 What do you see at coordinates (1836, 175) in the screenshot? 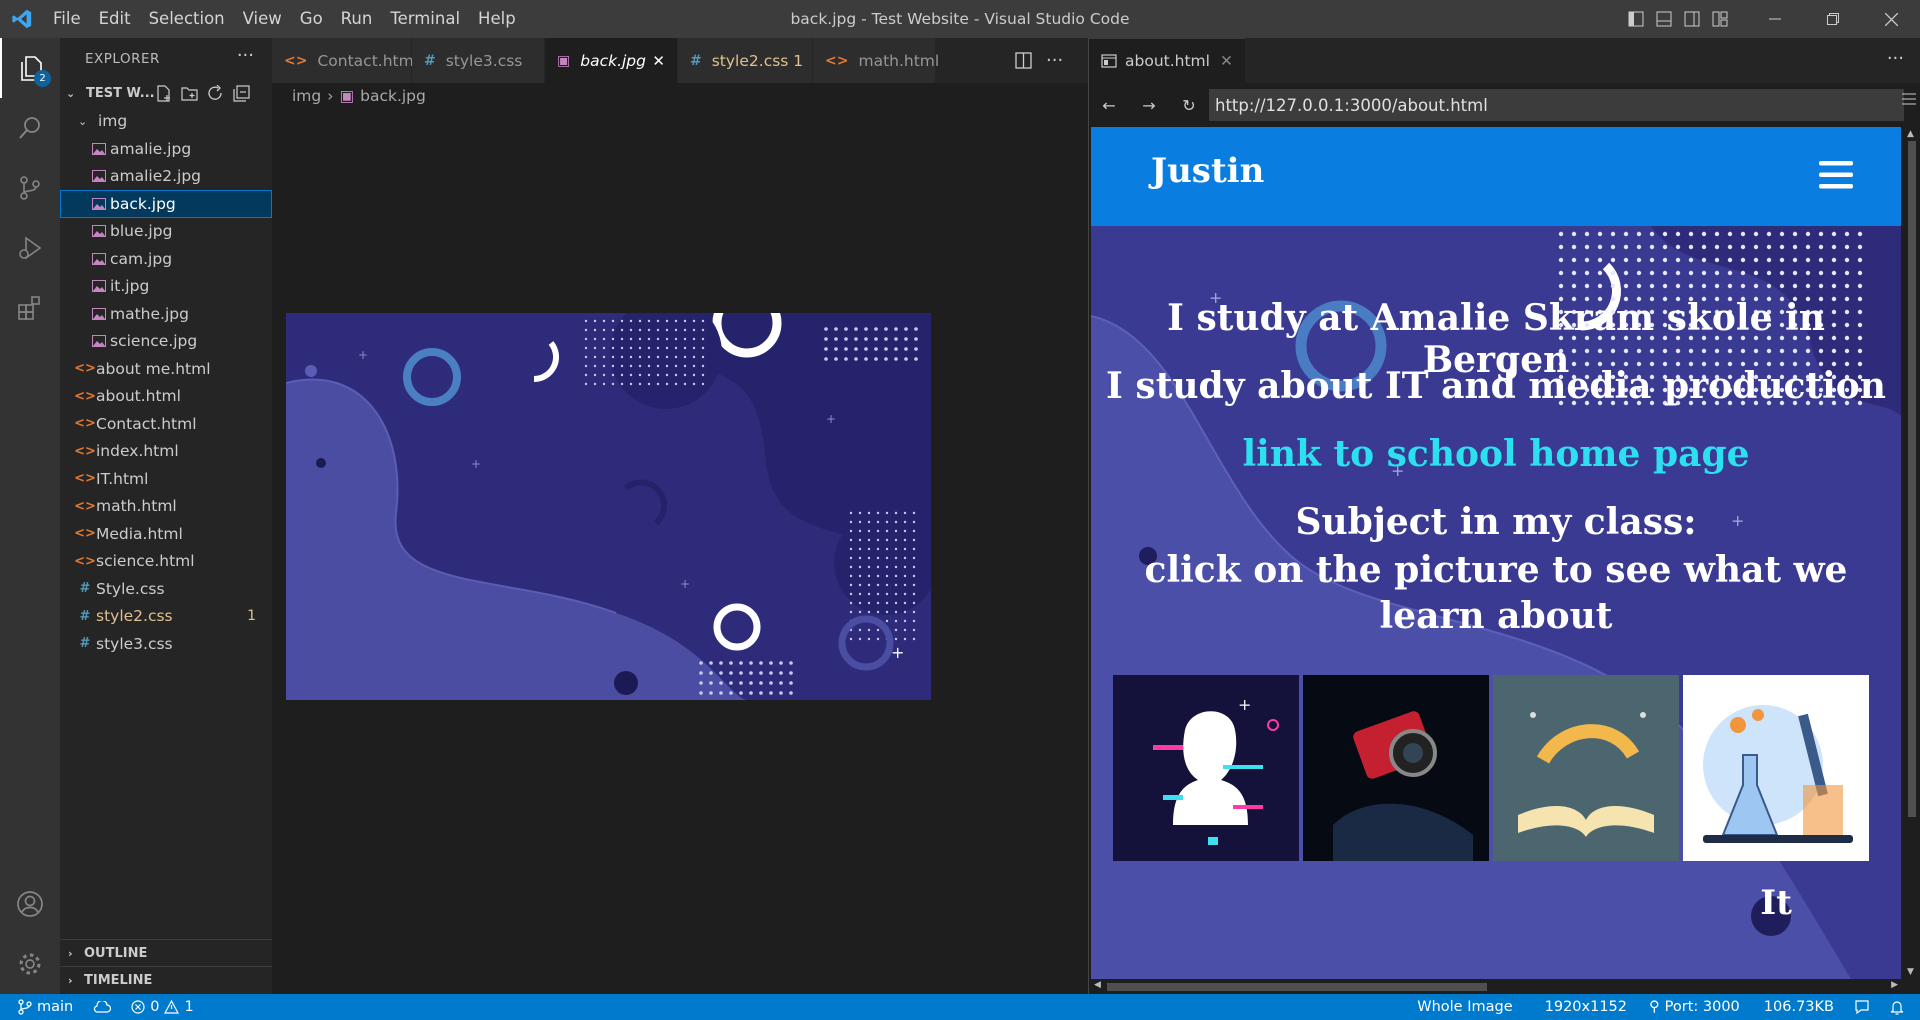
I see `hamburger-menu-icon` at bounding box center [1836, 175].